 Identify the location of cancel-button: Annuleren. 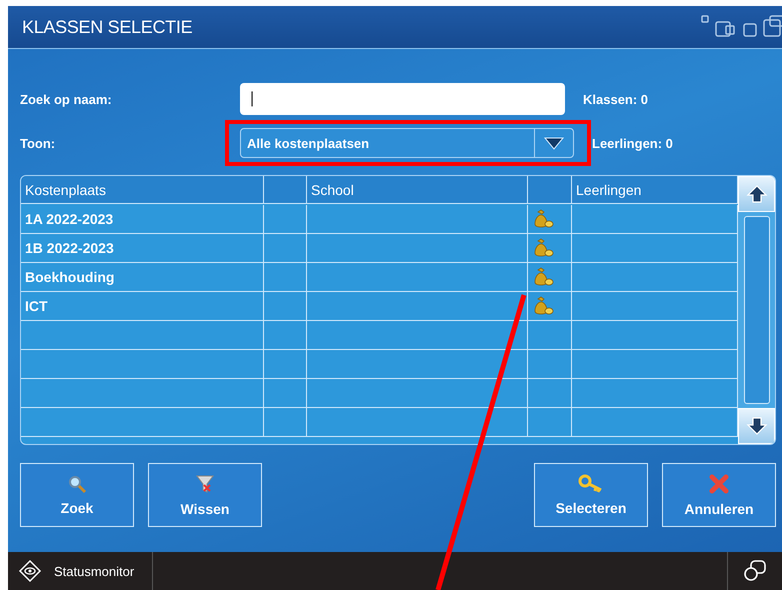
(719, 495).